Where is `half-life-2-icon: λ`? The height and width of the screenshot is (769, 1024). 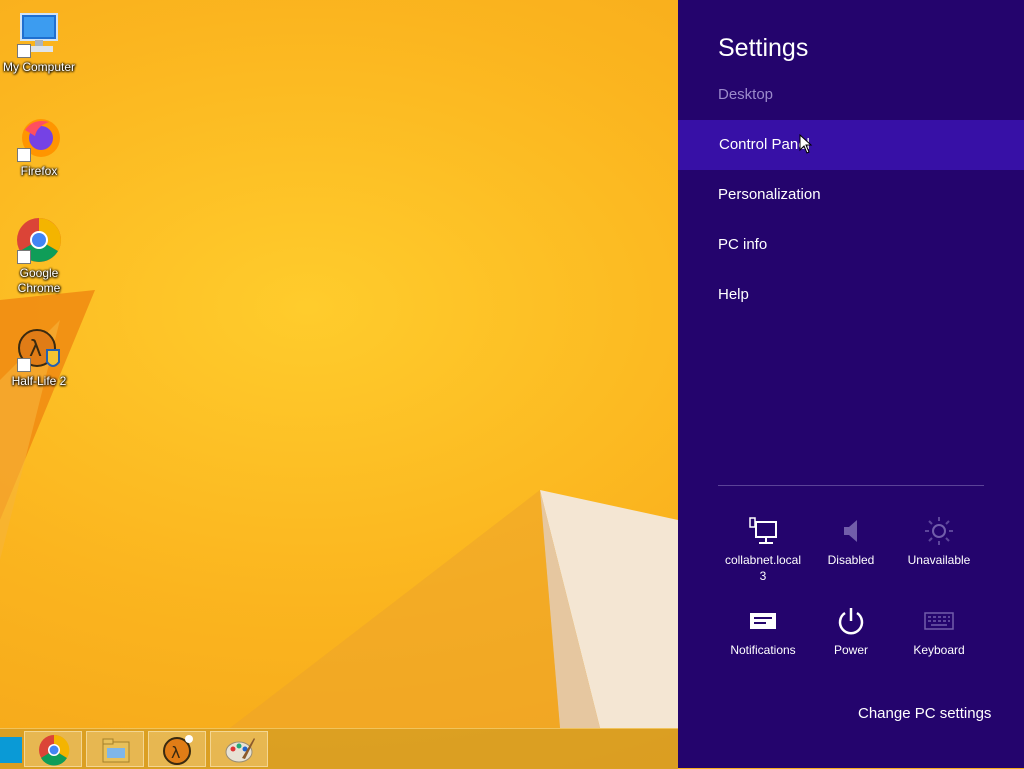
half-life-2-icon: λ is located at coordinates (178, 750).